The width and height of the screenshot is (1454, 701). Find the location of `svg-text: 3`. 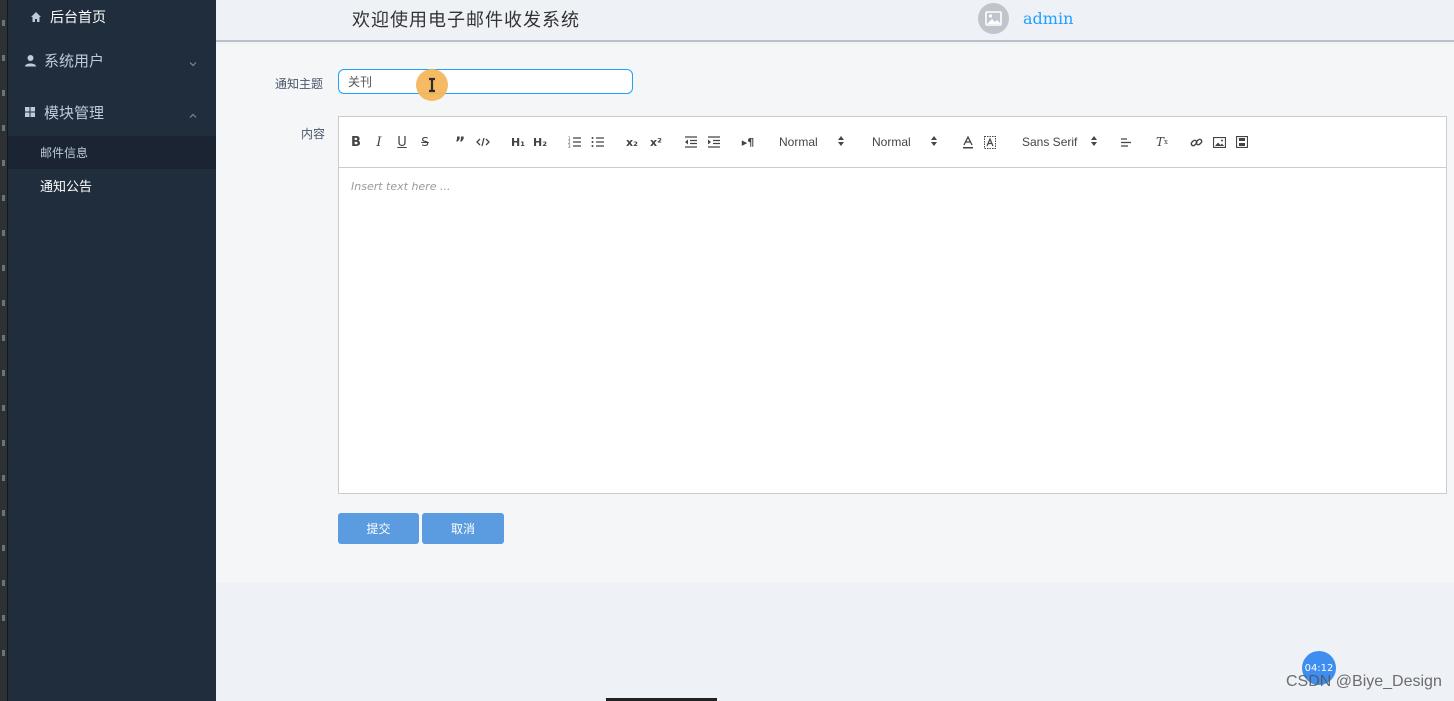

svg-text: 3 is located at coordinates (569, 146).